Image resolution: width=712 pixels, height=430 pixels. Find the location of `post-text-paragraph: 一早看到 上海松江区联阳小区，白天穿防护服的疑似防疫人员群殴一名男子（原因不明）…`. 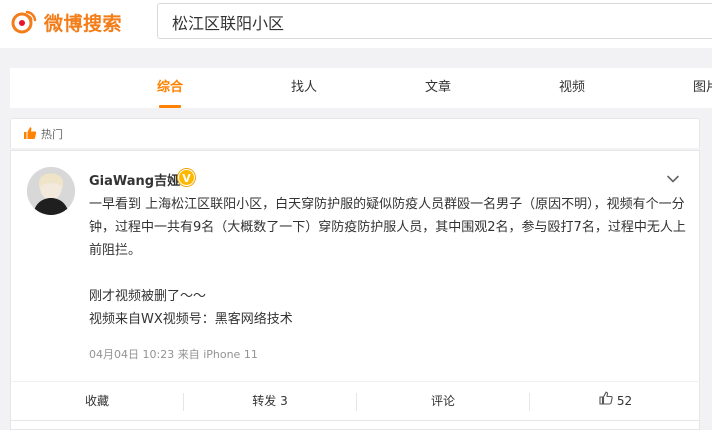

post-text-paragraph: 一早看到 上海松江区联阳小区，白天穿防护服的疑似防疫人员群殴一名男子（原因不明）… is located at coordinates (387, 227).